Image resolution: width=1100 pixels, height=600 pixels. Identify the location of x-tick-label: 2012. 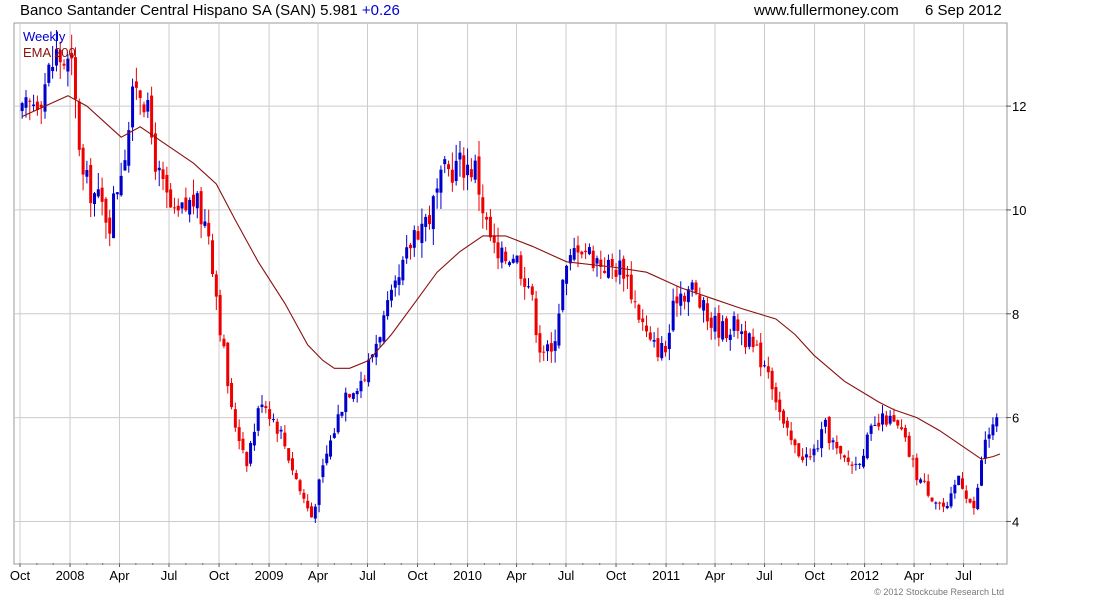
(864, 575).